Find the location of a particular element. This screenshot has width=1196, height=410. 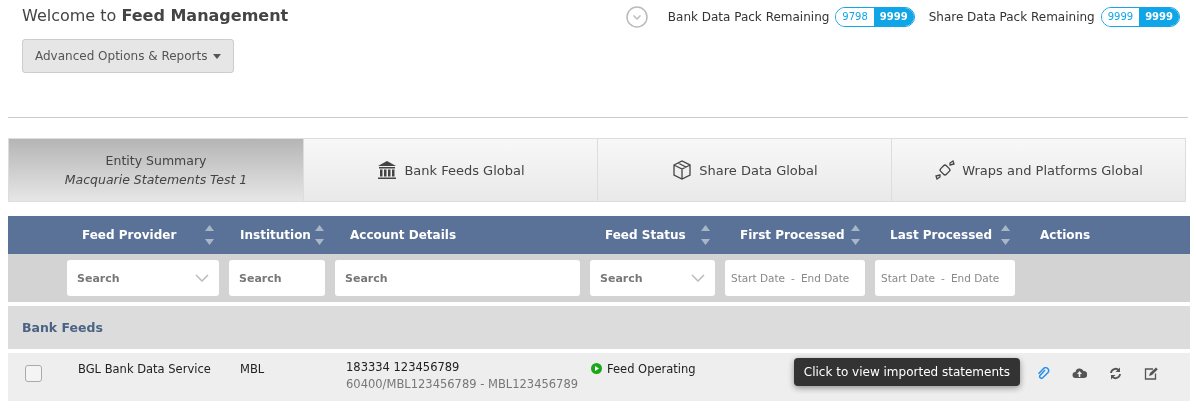

column-header: Institution is located at coordinates (275, 235).